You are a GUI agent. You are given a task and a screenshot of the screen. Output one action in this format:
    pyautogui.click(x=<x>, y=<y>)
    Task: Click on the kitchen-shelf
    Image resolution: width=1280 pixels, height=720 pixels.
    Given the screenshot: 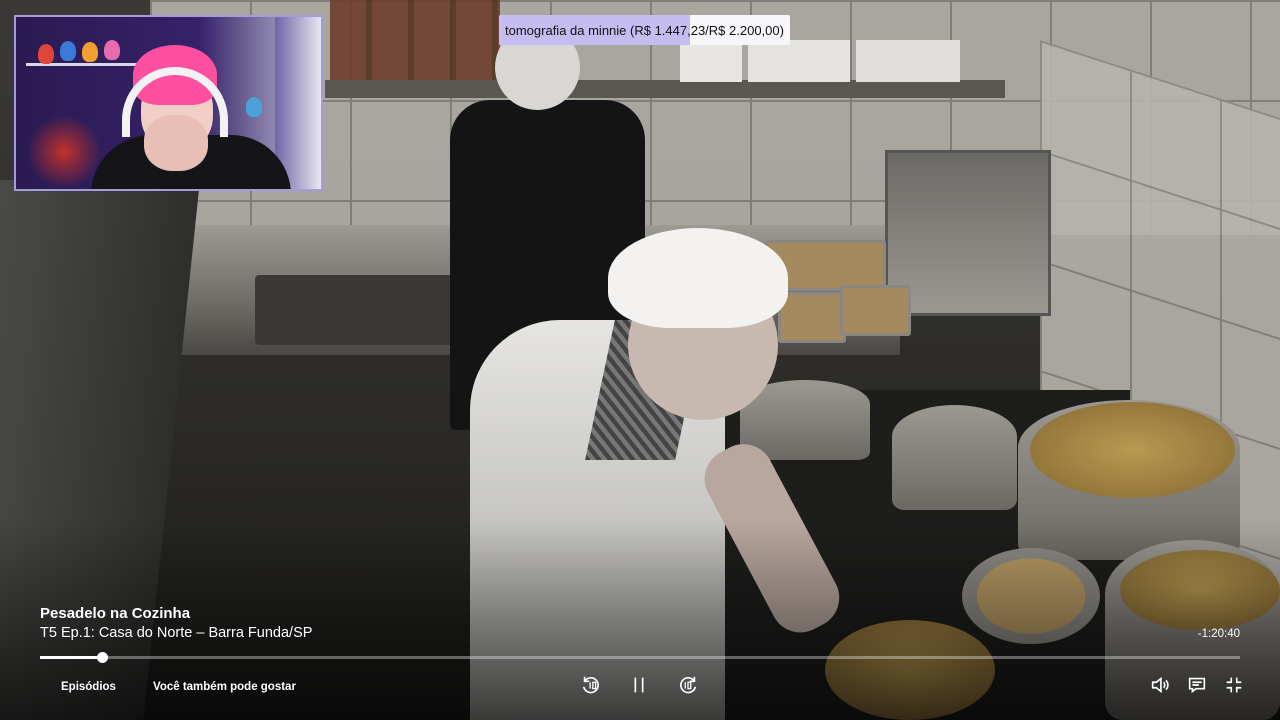 What is the action you would take?
    pyautogui.click(x=665, y=89)
    